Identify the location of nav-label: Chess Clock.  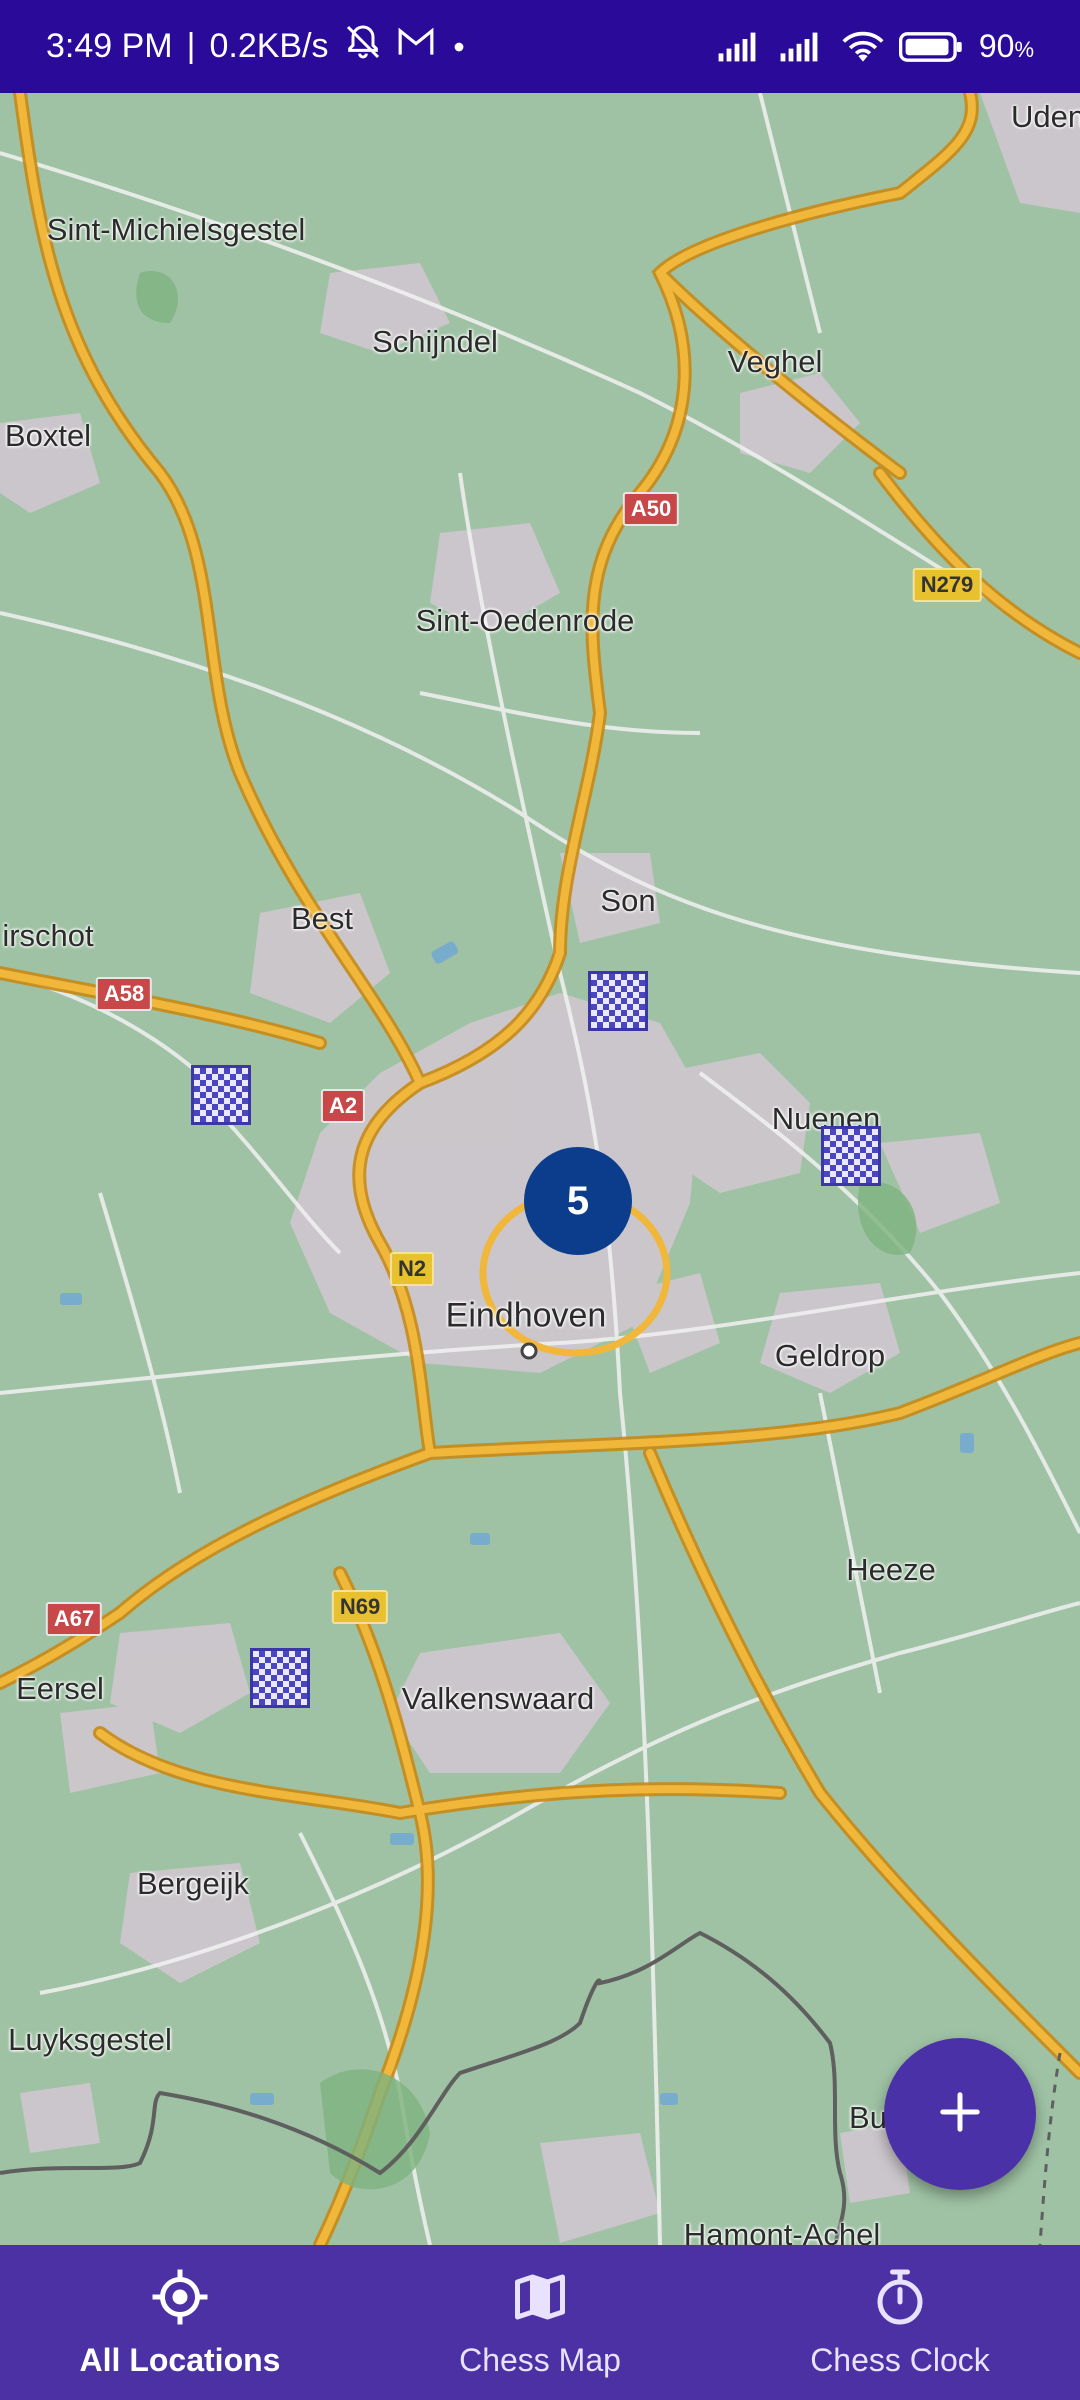
(900, 2359).